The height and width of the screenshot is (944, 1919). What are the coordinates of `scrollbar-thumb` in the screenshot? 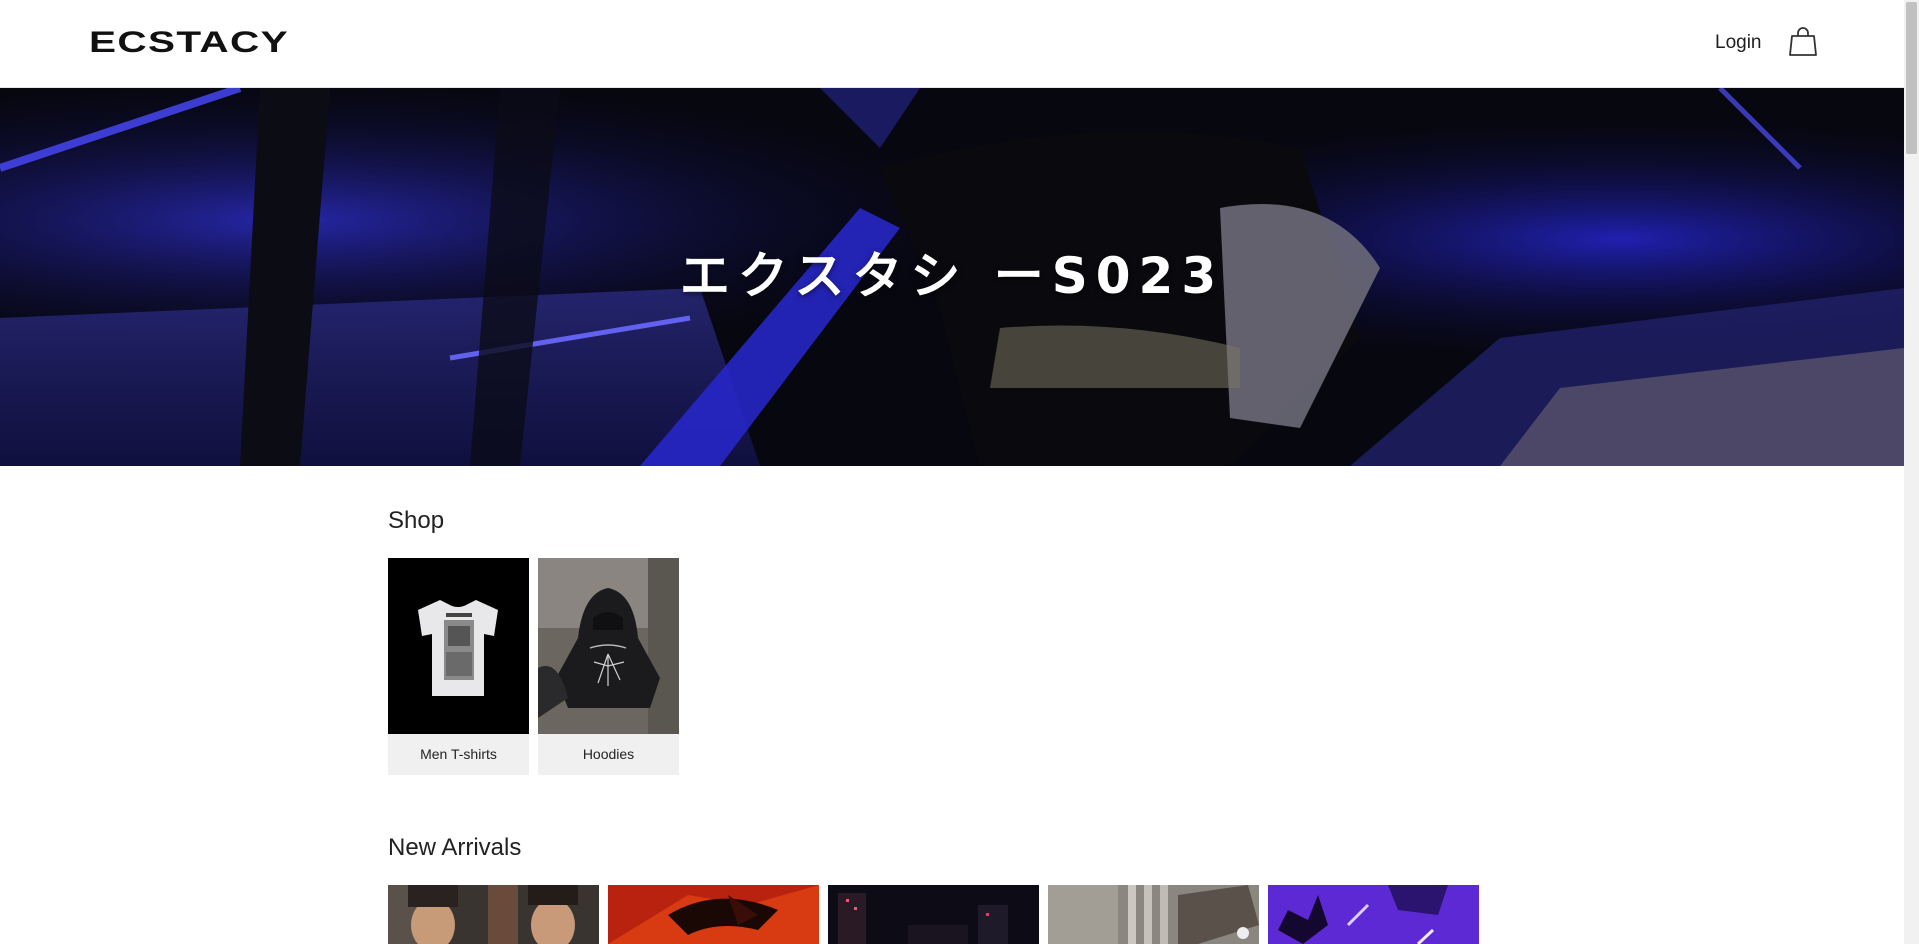 It's located at (1911, 78).